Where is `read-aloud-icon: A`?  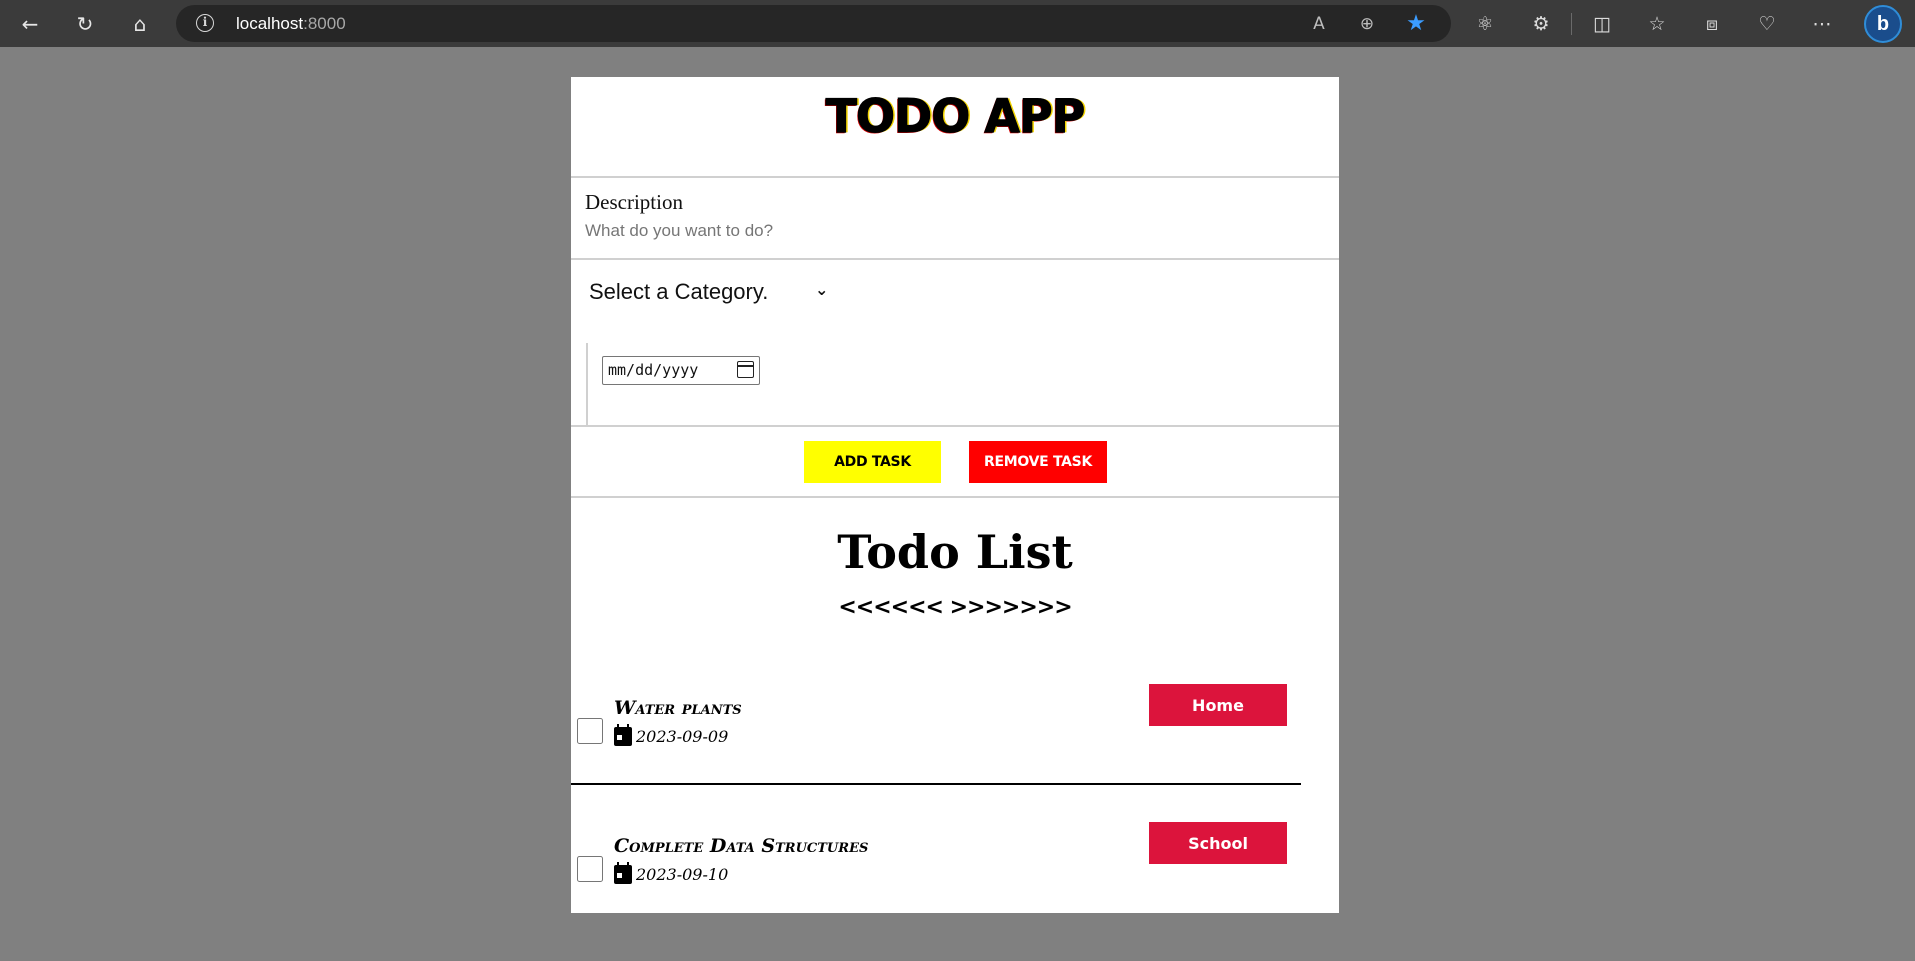 read-aloud-icon: A is located at coordinates (1319, 24).